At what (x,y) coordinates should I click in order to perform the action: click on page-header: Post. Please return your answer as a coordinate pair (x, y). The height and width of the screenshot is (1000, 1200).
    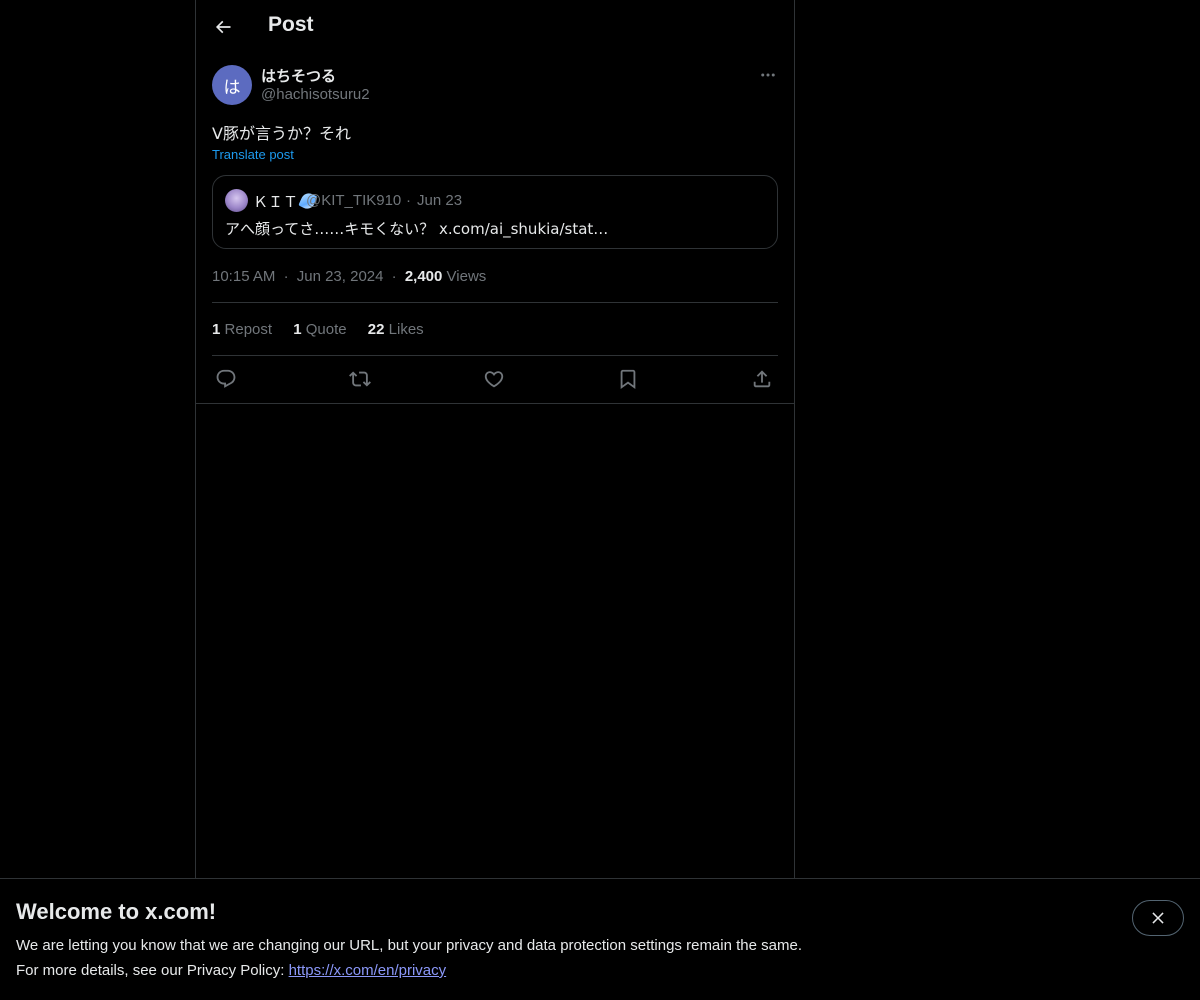
    Looking at the image, I should click on (495, 27).